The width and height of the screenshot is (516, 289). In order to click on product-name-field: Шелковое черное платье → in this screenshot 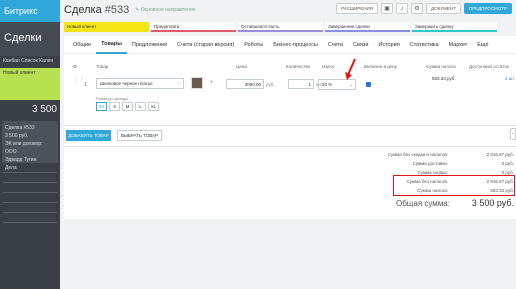, I will do `click(140, 83)`.